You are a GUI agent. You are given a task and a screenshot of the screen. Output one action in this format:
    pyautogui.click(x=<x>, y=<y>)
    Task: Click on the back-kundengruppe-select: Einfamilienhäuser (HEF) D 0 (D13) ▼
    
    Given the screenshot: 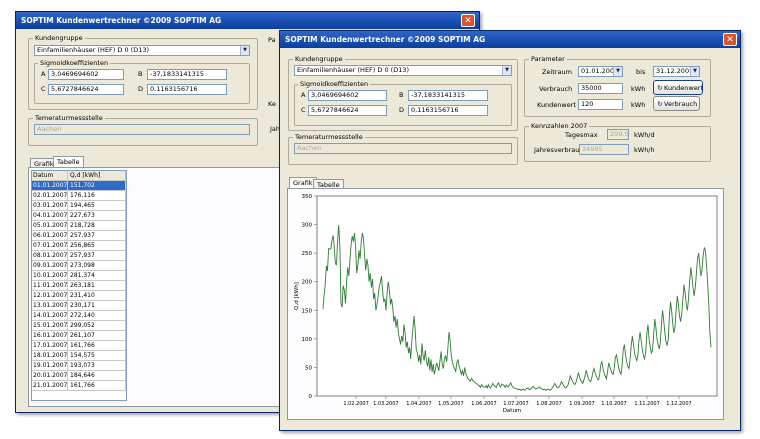 What is the action you would take?
    pyautogui.click(x=142, y=50)
    